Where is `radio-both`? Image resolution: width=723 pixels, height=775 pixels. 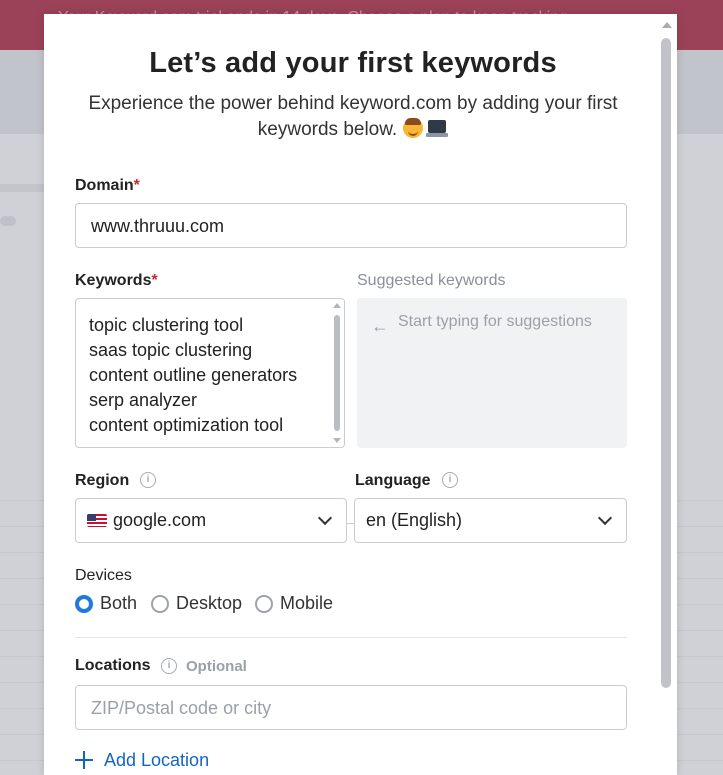 radio-both is located at coordinates (84, 604).